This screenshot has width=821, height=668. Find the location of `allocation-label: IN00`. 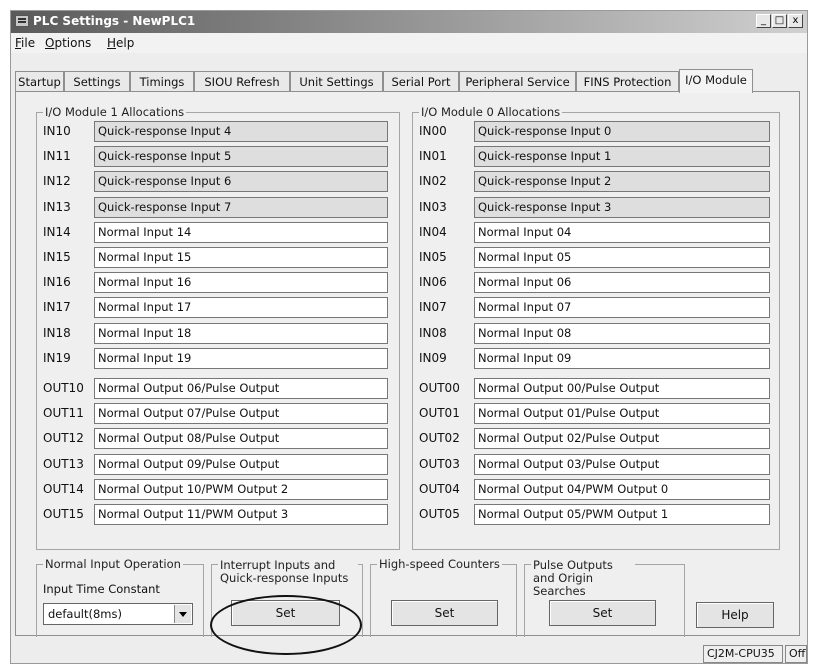

allocation-label: IN00 is located at coordinates (433, 131).